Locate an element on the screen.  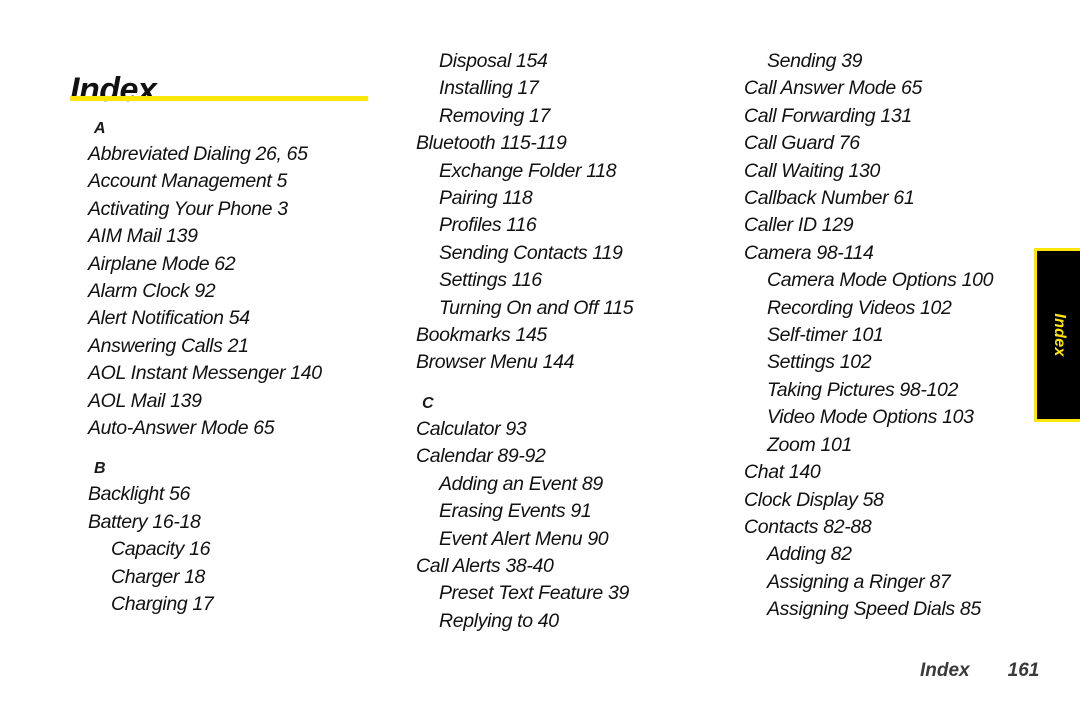
index-entry: Assigning Speed Dials 85 is located at coordinates (900, 609).